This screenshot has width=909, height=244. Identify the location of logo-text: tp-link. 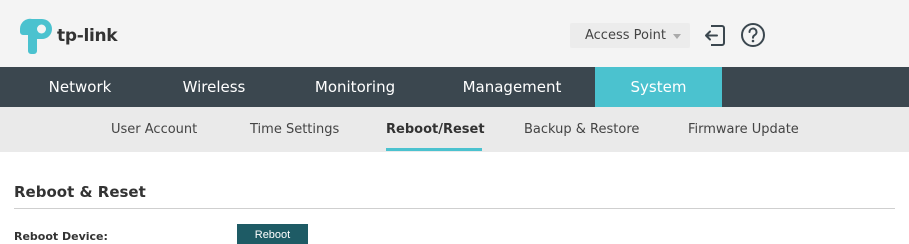
(87, 36).